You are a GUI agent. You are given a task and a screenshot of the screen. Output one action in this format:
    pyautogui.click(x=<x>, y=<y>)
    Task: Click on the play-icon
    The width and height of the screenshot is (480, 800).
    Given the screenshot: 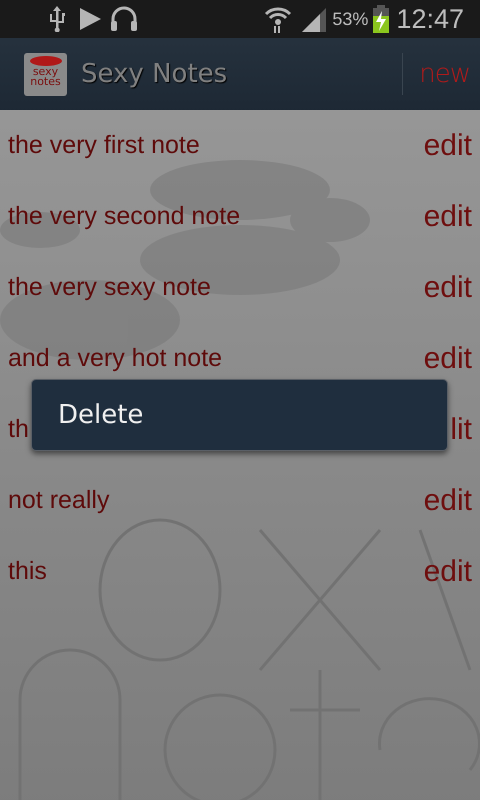 What is the action you would take?
    pyautogui.click(x=90, y=19)
    